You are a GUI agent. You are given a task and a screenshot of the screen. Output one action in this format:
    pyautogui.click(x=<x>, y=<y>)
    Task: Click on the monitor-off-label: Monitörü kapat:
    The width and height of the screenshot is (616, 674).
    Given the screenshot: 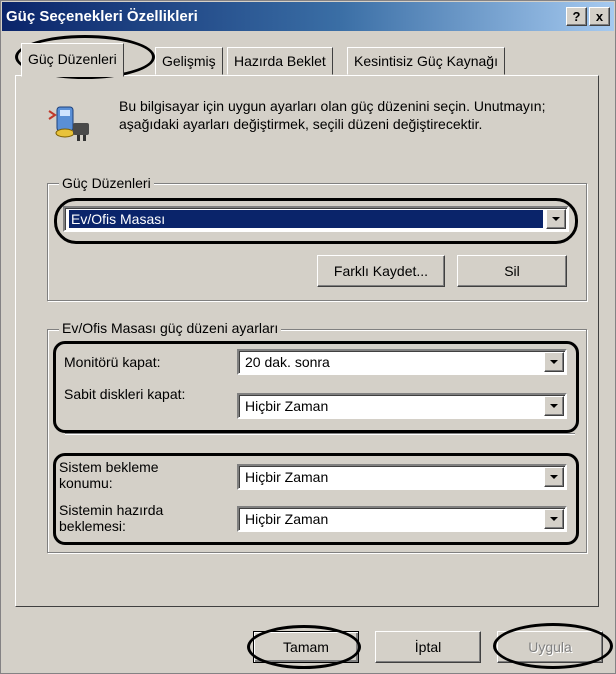 What is the action you would take?
    pyautogui.click(x=112, y=362)
    